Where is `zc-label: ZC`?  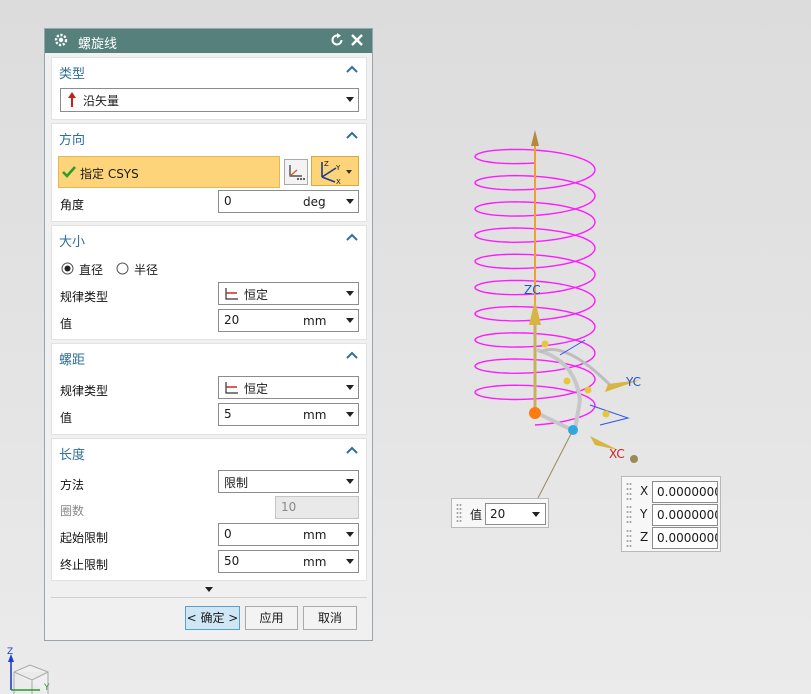
zc-label: ZC is located at coordinates (532, 290).